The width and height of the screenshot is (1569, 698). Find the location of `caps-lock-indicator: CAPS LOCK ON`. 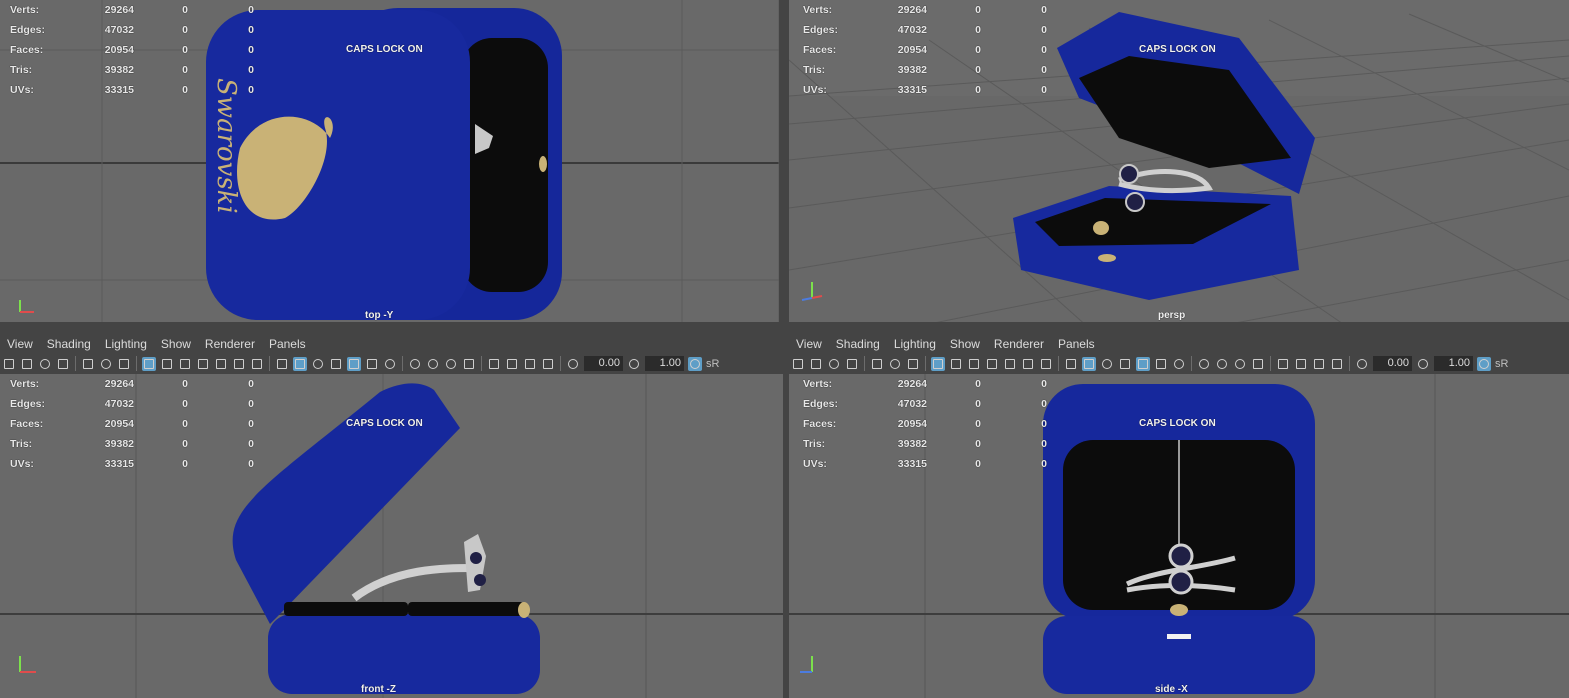

caps-lock-indicator: CAPS LOCK ON is located at coordinates (1177, 49).